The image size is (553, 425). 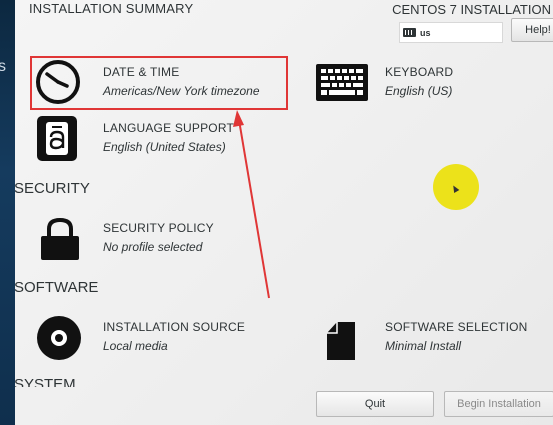 What do you see at coordinates (57, 138) in the screenshot?
I see `language-icon` at bounding box center [57, 138].